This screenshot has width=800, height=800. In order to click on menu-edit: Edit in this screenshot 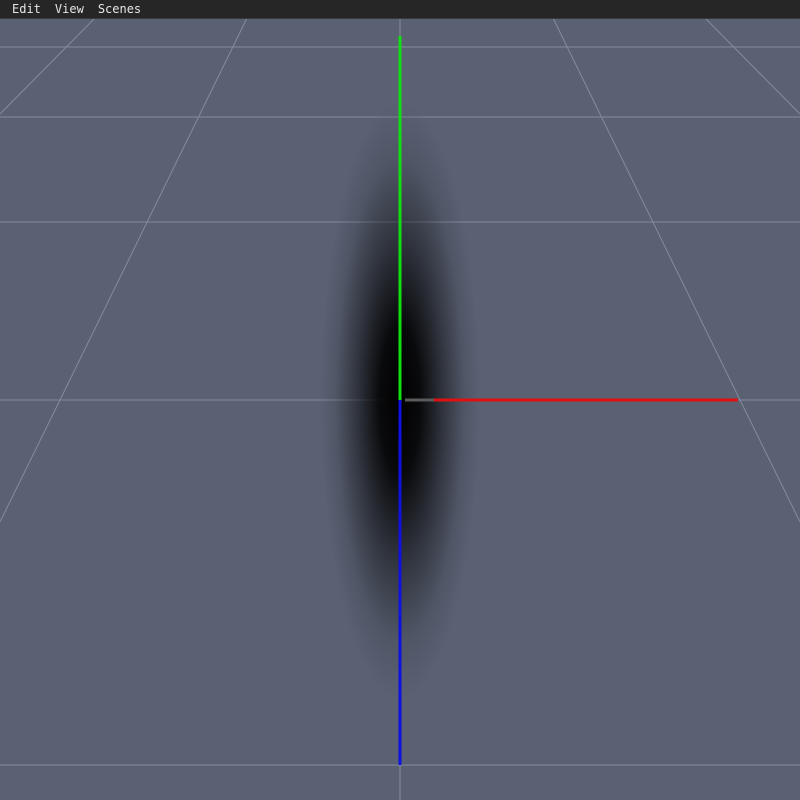, I will do `click(24, 9)`.